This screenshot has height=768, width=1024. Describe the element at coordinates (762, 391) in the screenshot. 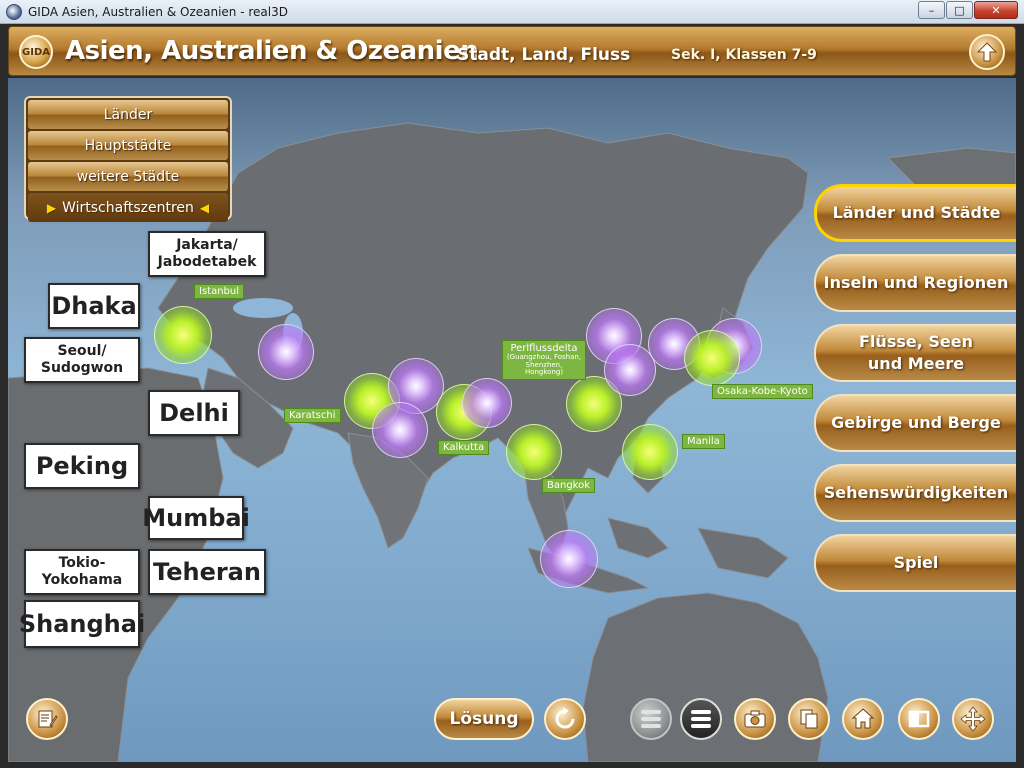

I see `map-label-osaka: Osaka-Kobe-Kyoto` at that location.